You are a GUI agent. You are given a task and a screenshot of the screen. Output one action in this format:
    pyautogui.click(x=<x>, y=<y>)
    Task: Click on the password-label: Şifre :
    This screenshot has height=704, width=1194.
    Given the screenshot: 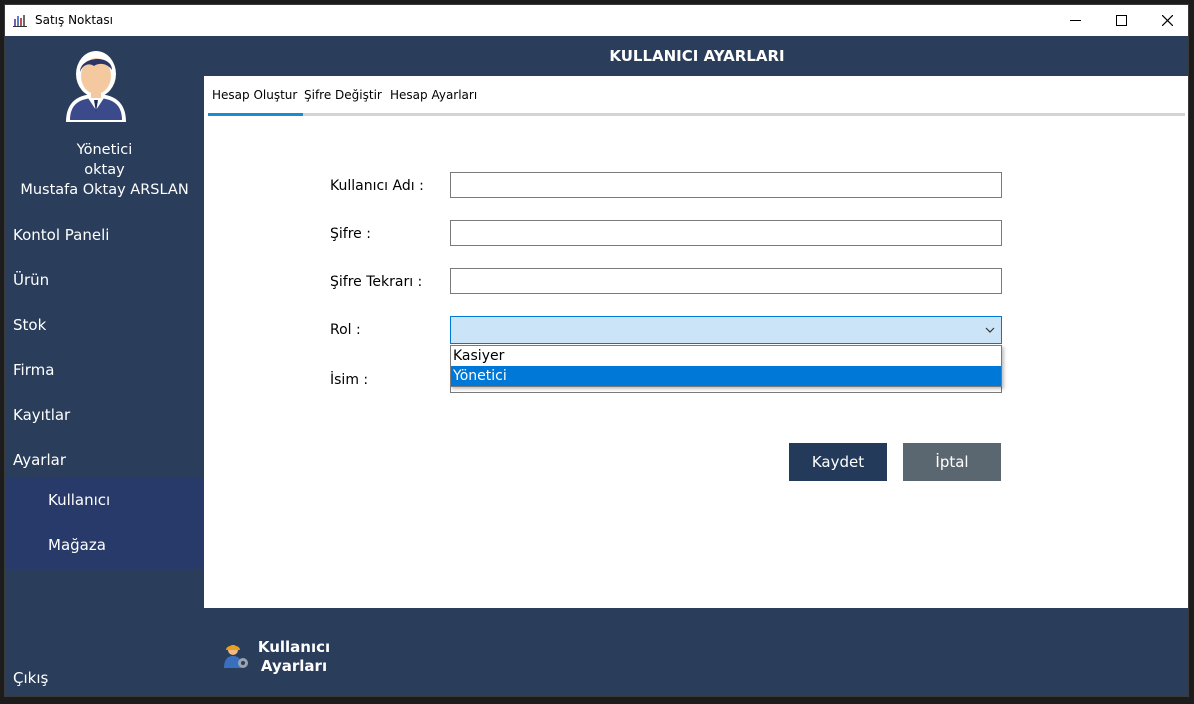 What is the action you would take?
    pyautogui.click(x=350, y=234)
    